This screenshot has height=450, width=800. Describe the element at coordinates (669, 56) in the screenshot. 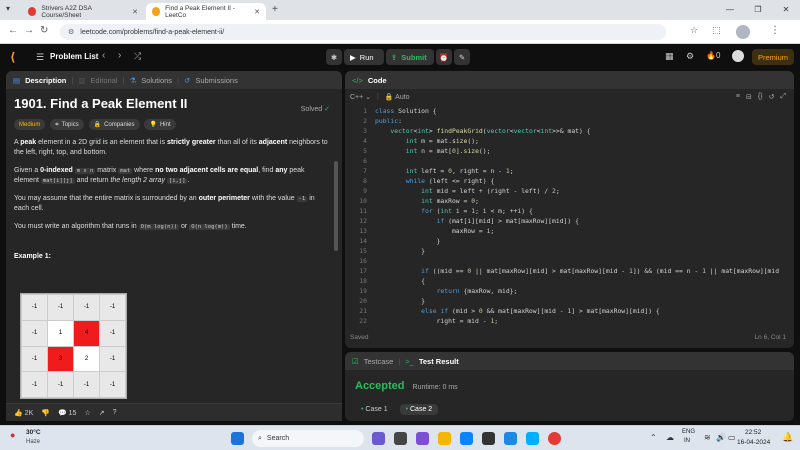

I see `layout-grid-icon: ▦` at that location.